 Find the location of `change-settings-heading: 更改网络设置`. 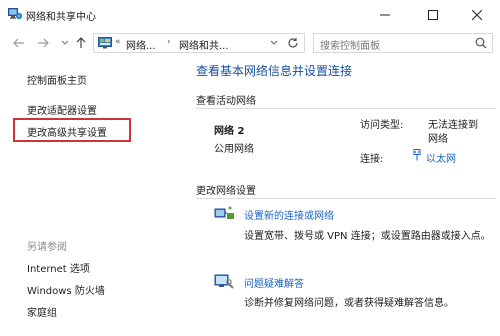

change-settings-heading: 更改网络设置 is located at coordinates (226, 191).